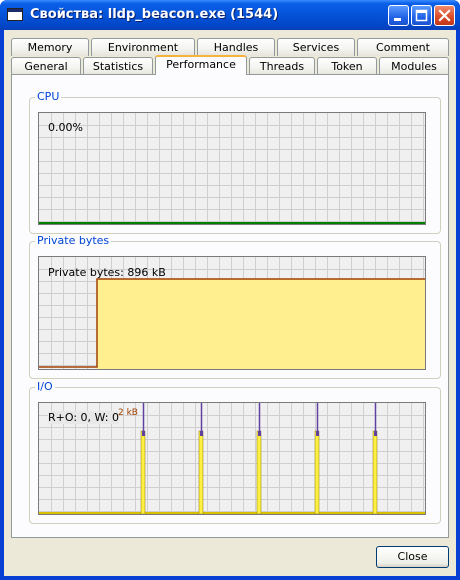  I want to click on close-window-button, so click(444, 15).